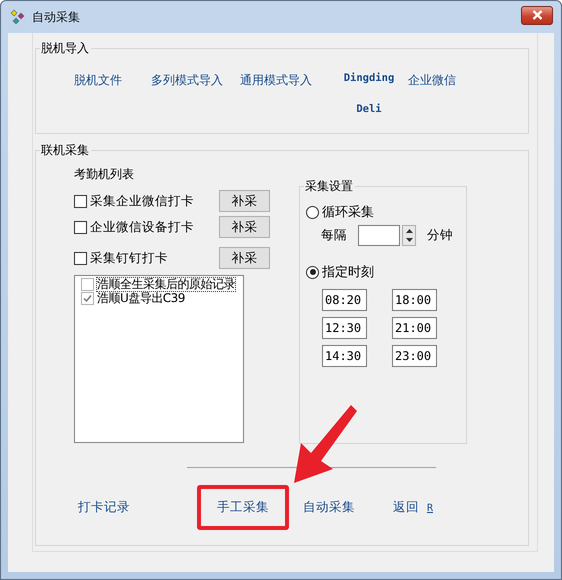 The width and height of the screenshot is (562, 580). Describe the element at coordinates (409, 240) in the screenshot. I see `down-arrow-icon` at that location.